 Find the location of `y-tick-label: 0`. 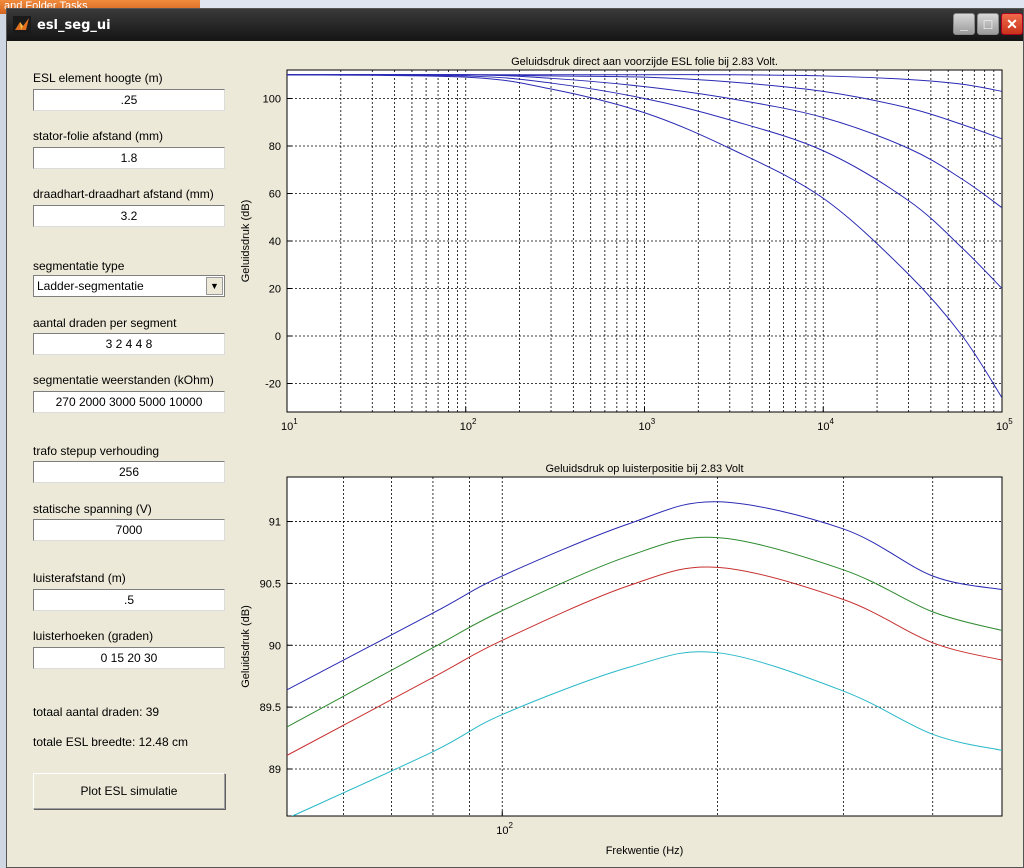

y-tick-label: 0 is located at coordinates (278, 337).